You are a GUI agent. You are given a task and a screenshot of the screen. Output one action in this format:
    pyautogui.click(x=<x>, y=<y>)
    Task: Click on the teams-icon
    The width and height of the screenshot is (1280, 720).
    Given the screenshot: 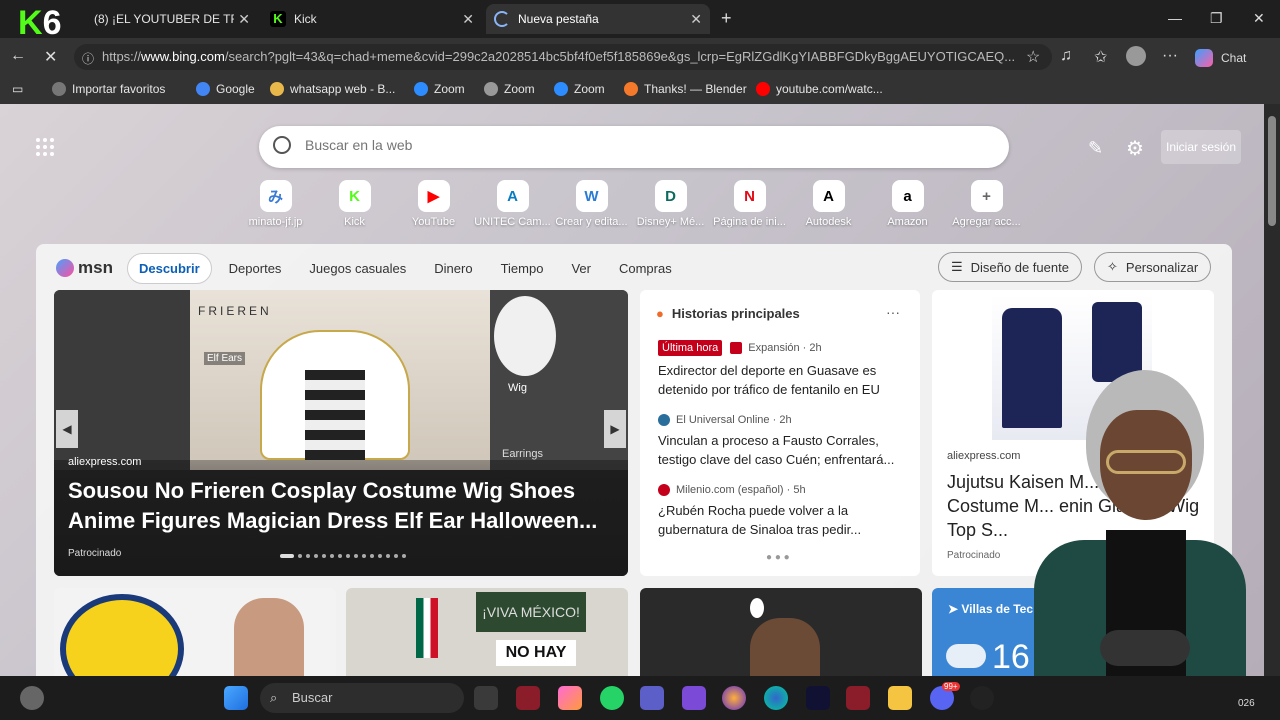 What is the action you would take?
    pyautogui.click(x=652, y=698)
    